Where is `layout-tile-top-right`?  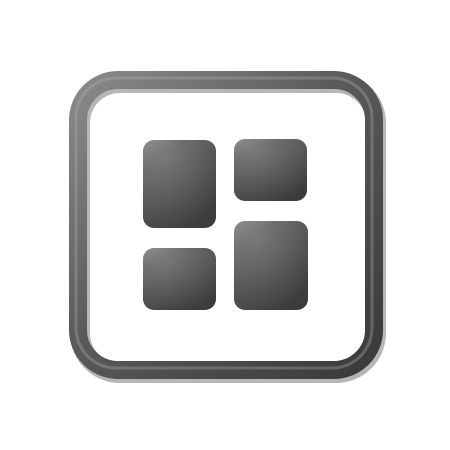 layout-tile-top-right is located at coordinates (270, 170).